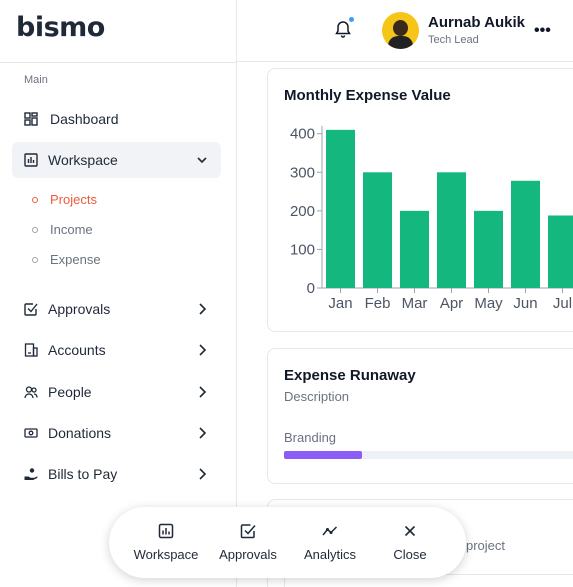 The image size is (573, 587). What do you see at coordinates (488, 249) in the screenshot?
I see `bar-may` at bounding box center [488, 249].